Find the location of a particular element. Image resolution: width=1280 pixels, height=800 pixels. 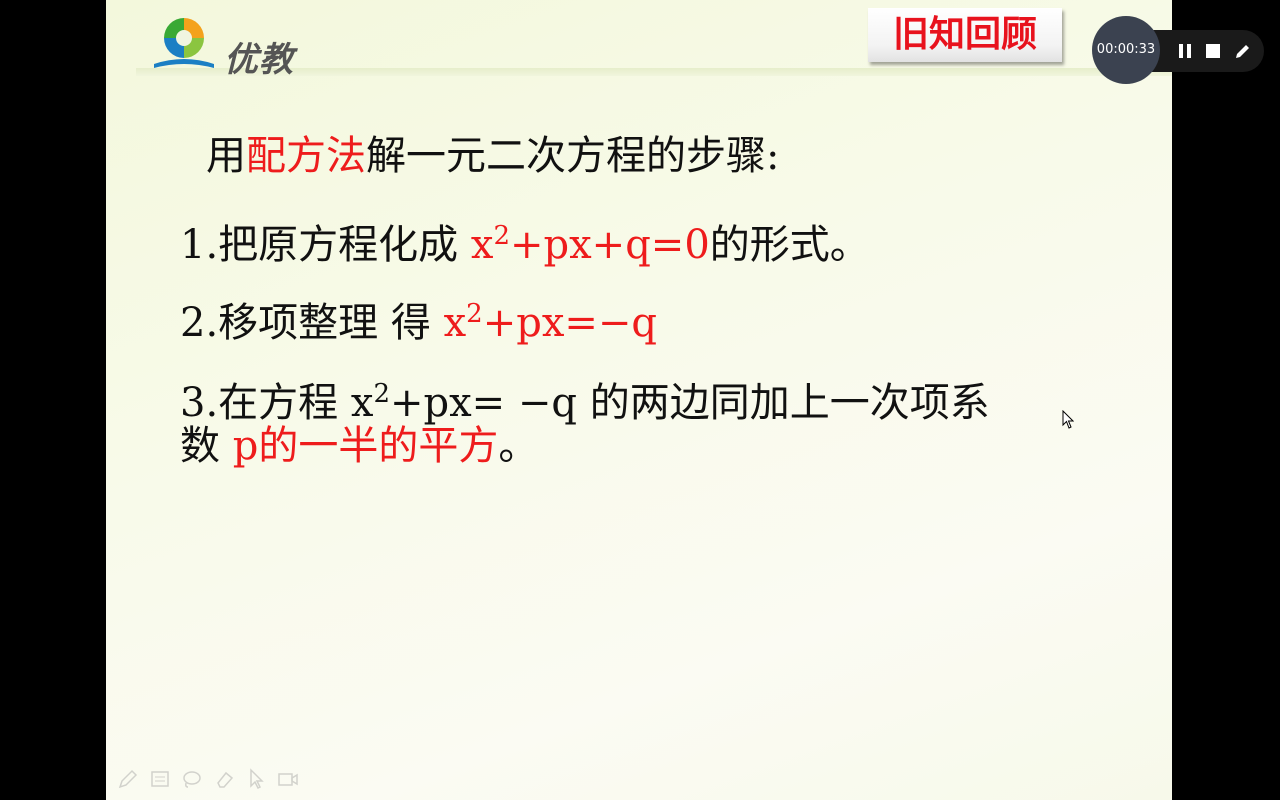

eraser-icon is located at coordinates (224, 779).